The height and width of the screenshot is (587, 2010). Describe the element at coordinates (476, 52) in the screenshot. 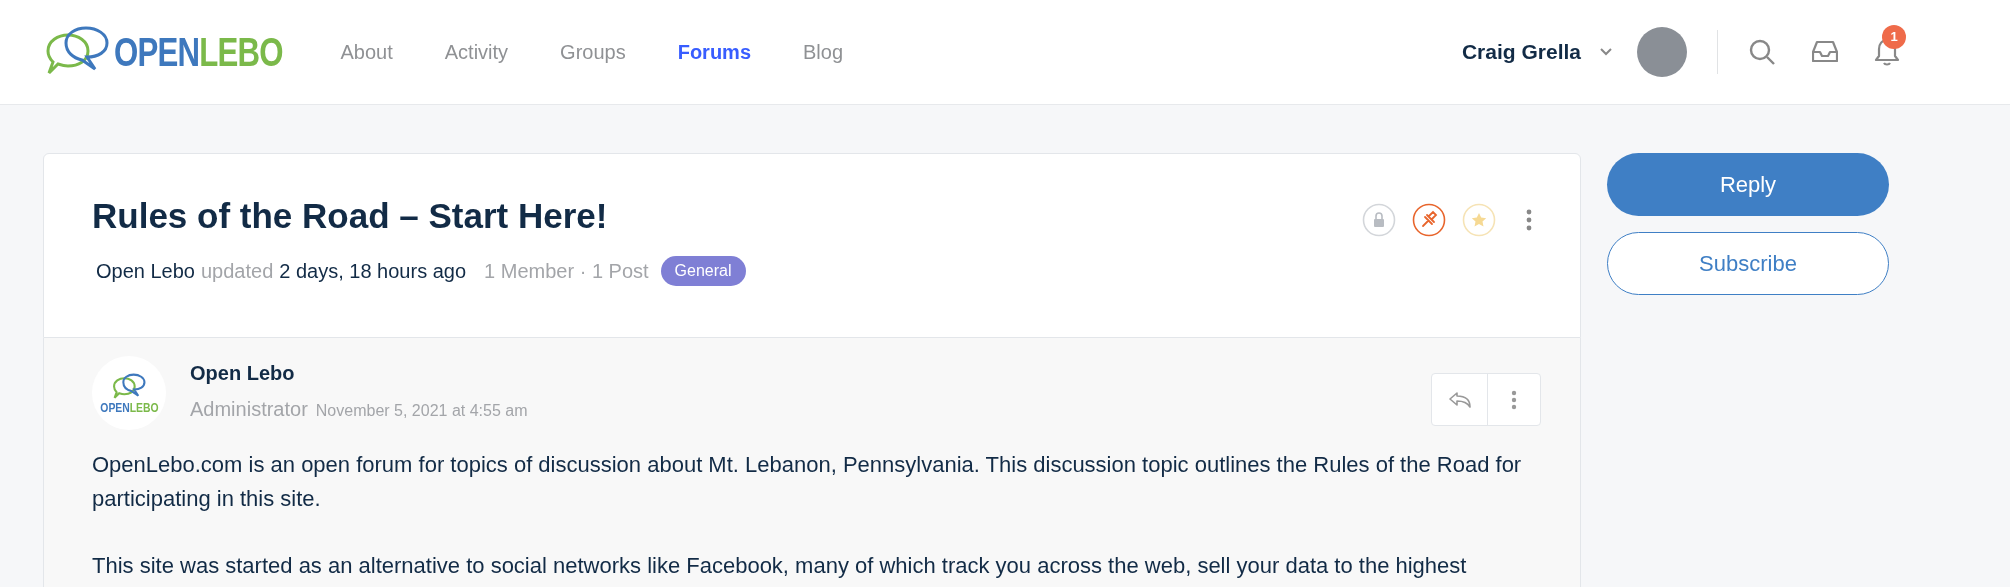

I see `nav-link: Activity` at that location.